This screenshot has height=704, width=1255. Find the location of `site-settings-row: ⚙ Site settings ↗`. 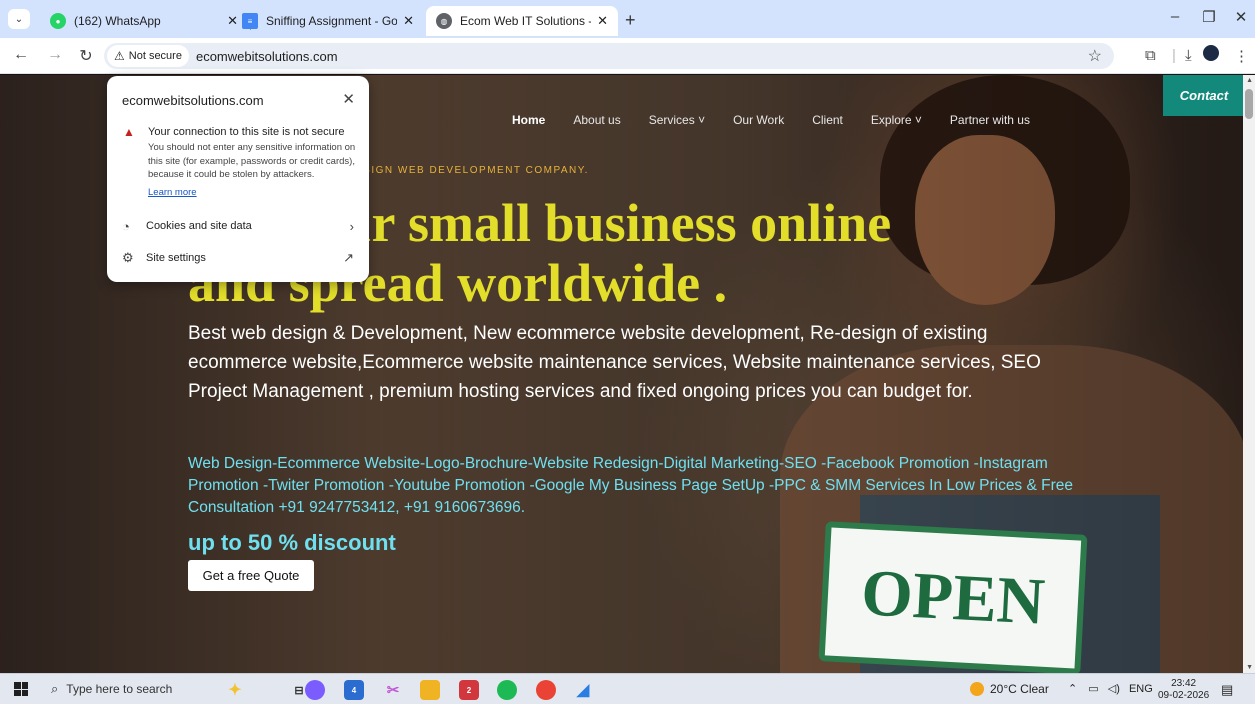

site-settings-row: ⚙ Site settings ↗ is located at coordinates (238, 258).